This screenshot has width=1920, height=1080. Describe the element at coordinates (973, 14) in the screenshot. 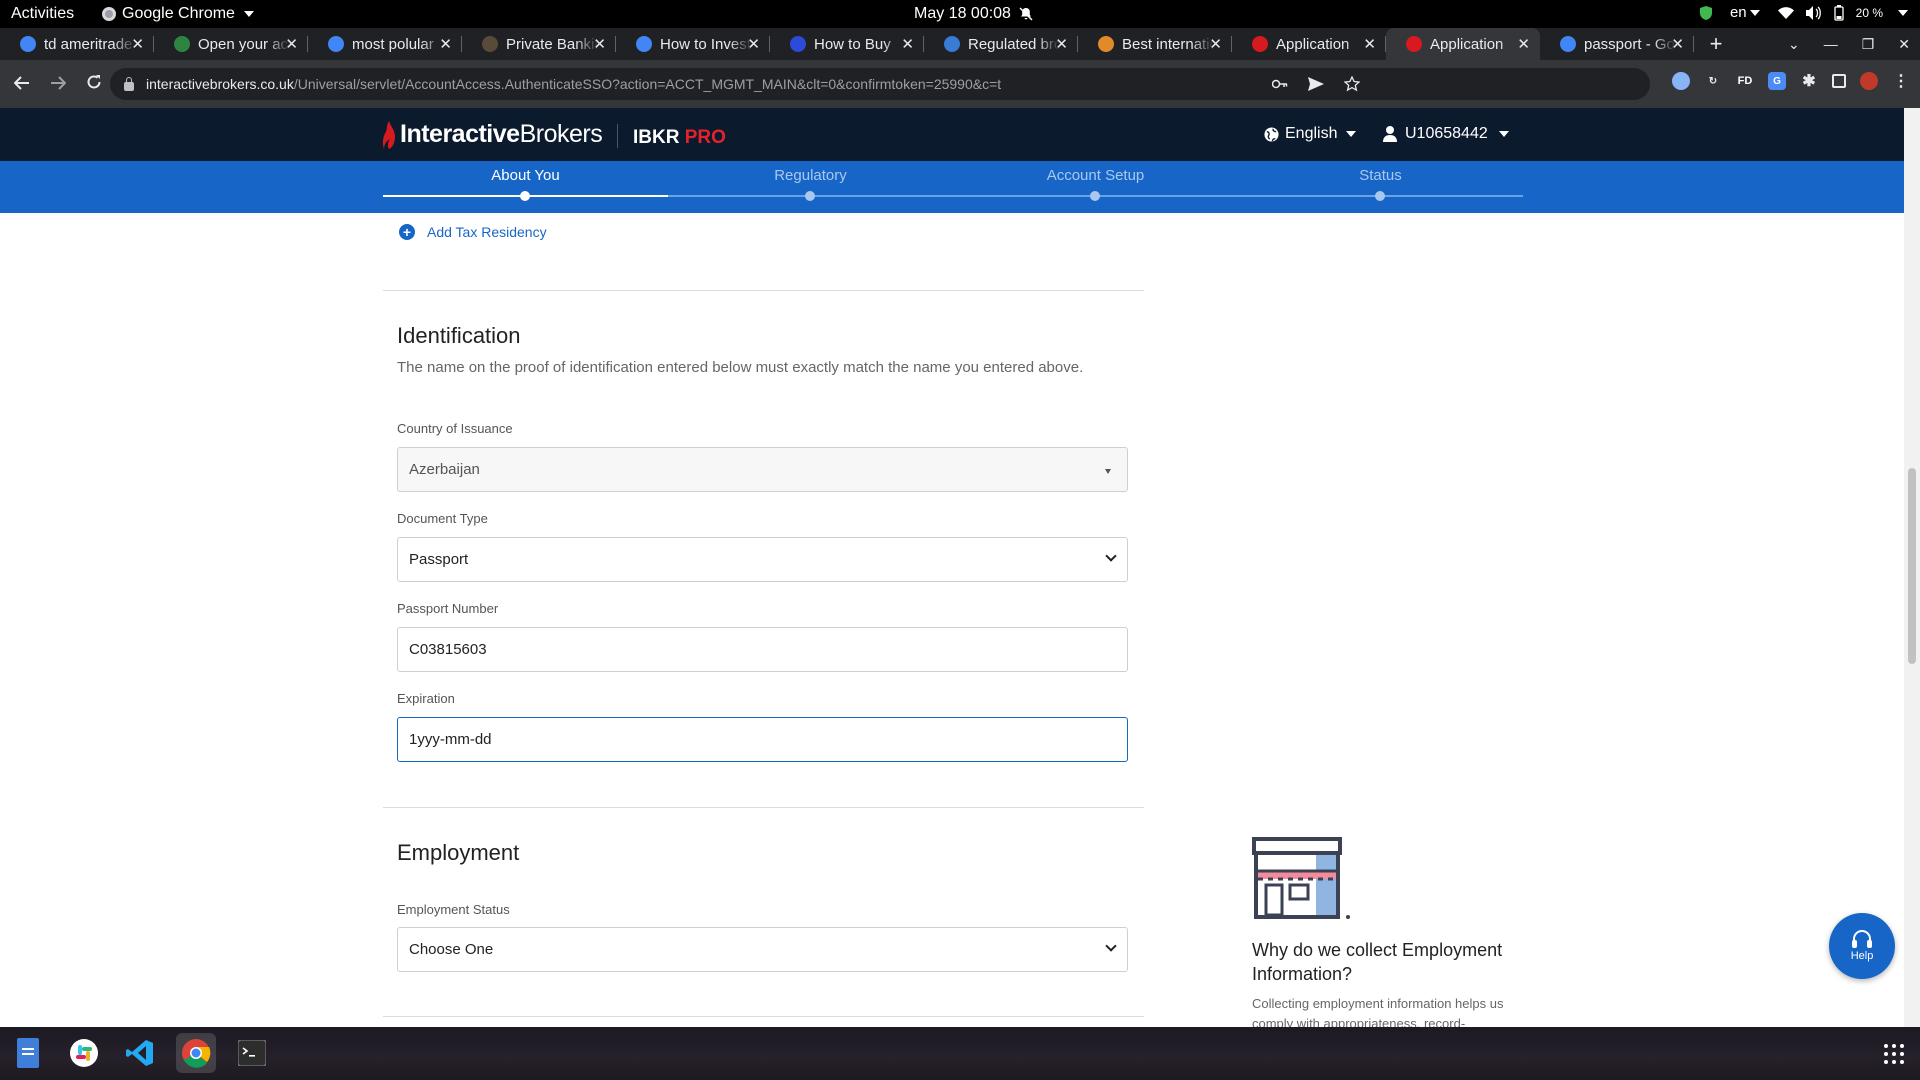

I see `clock: May 18 00:08` at that location.